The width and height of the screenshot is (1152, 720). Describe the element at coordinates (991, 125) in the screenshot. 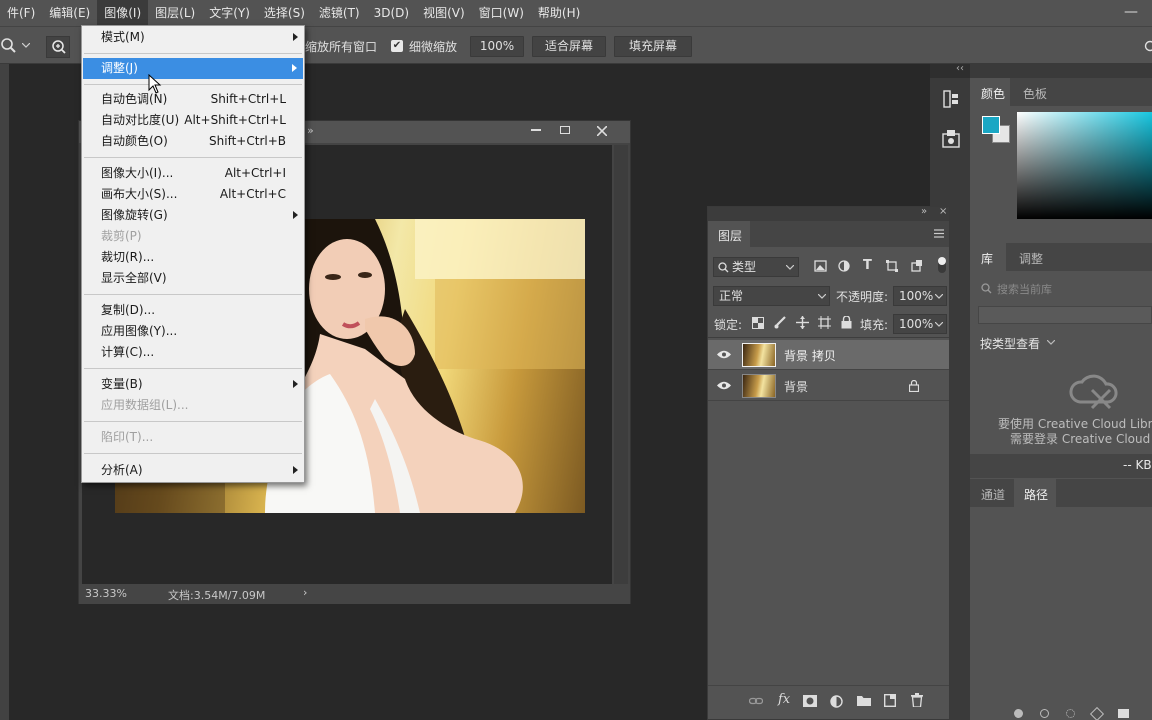

I see `foreground-color-swatch` at that location.